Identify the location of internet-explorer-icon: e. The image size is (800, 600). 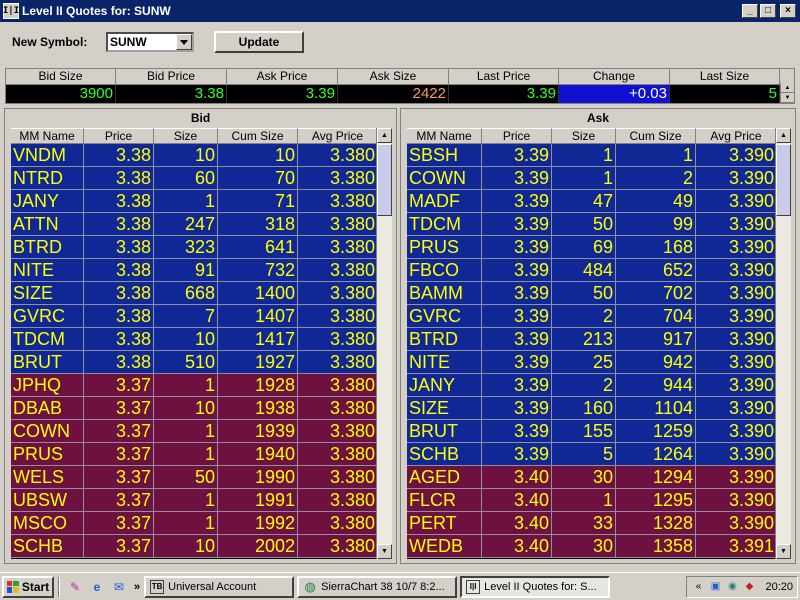
(97, 587).